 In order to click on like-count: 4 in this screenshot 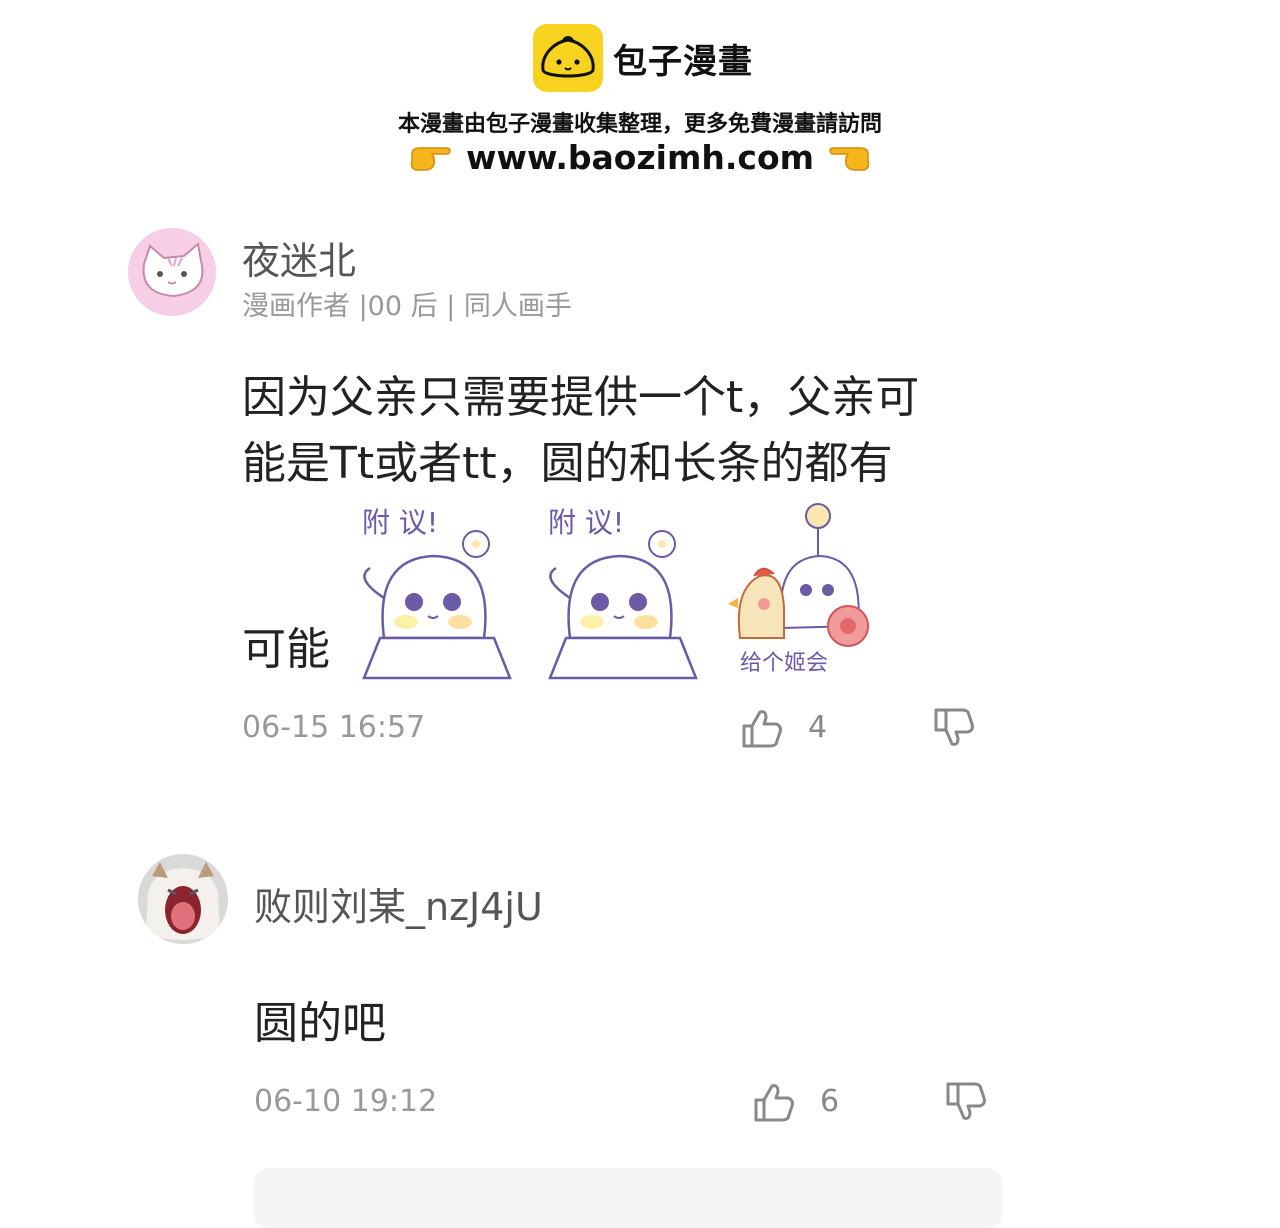, I will do `click(818, 727)`.